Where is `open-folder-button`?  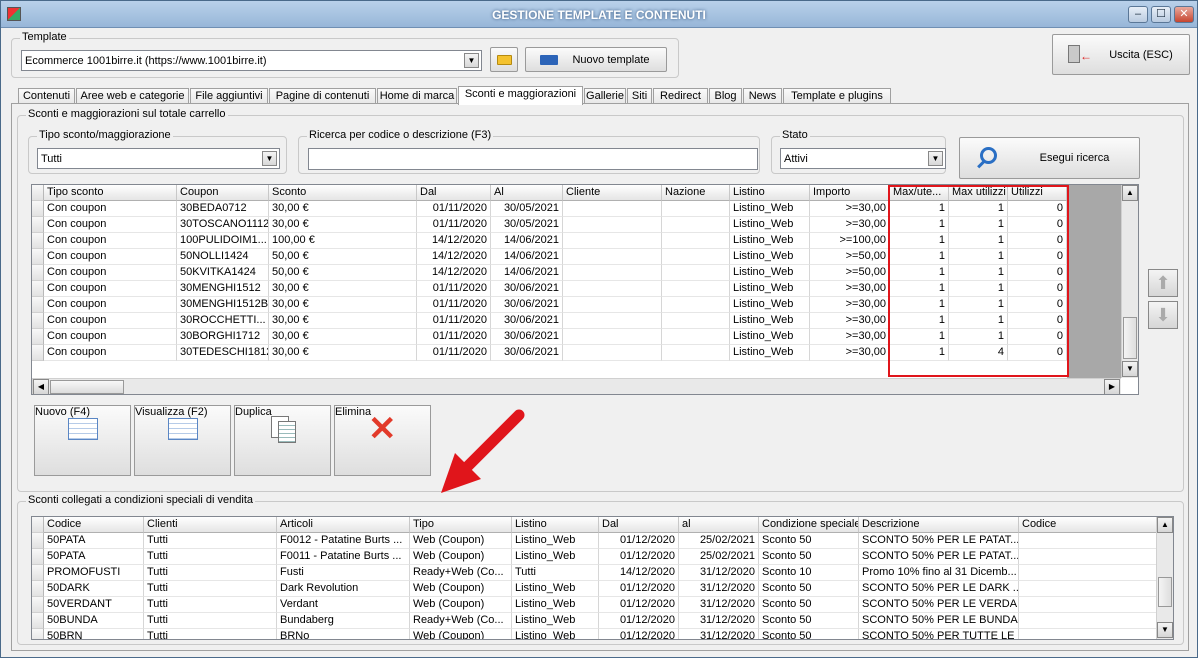
open-folder-button is located at coordinates (504, 59).